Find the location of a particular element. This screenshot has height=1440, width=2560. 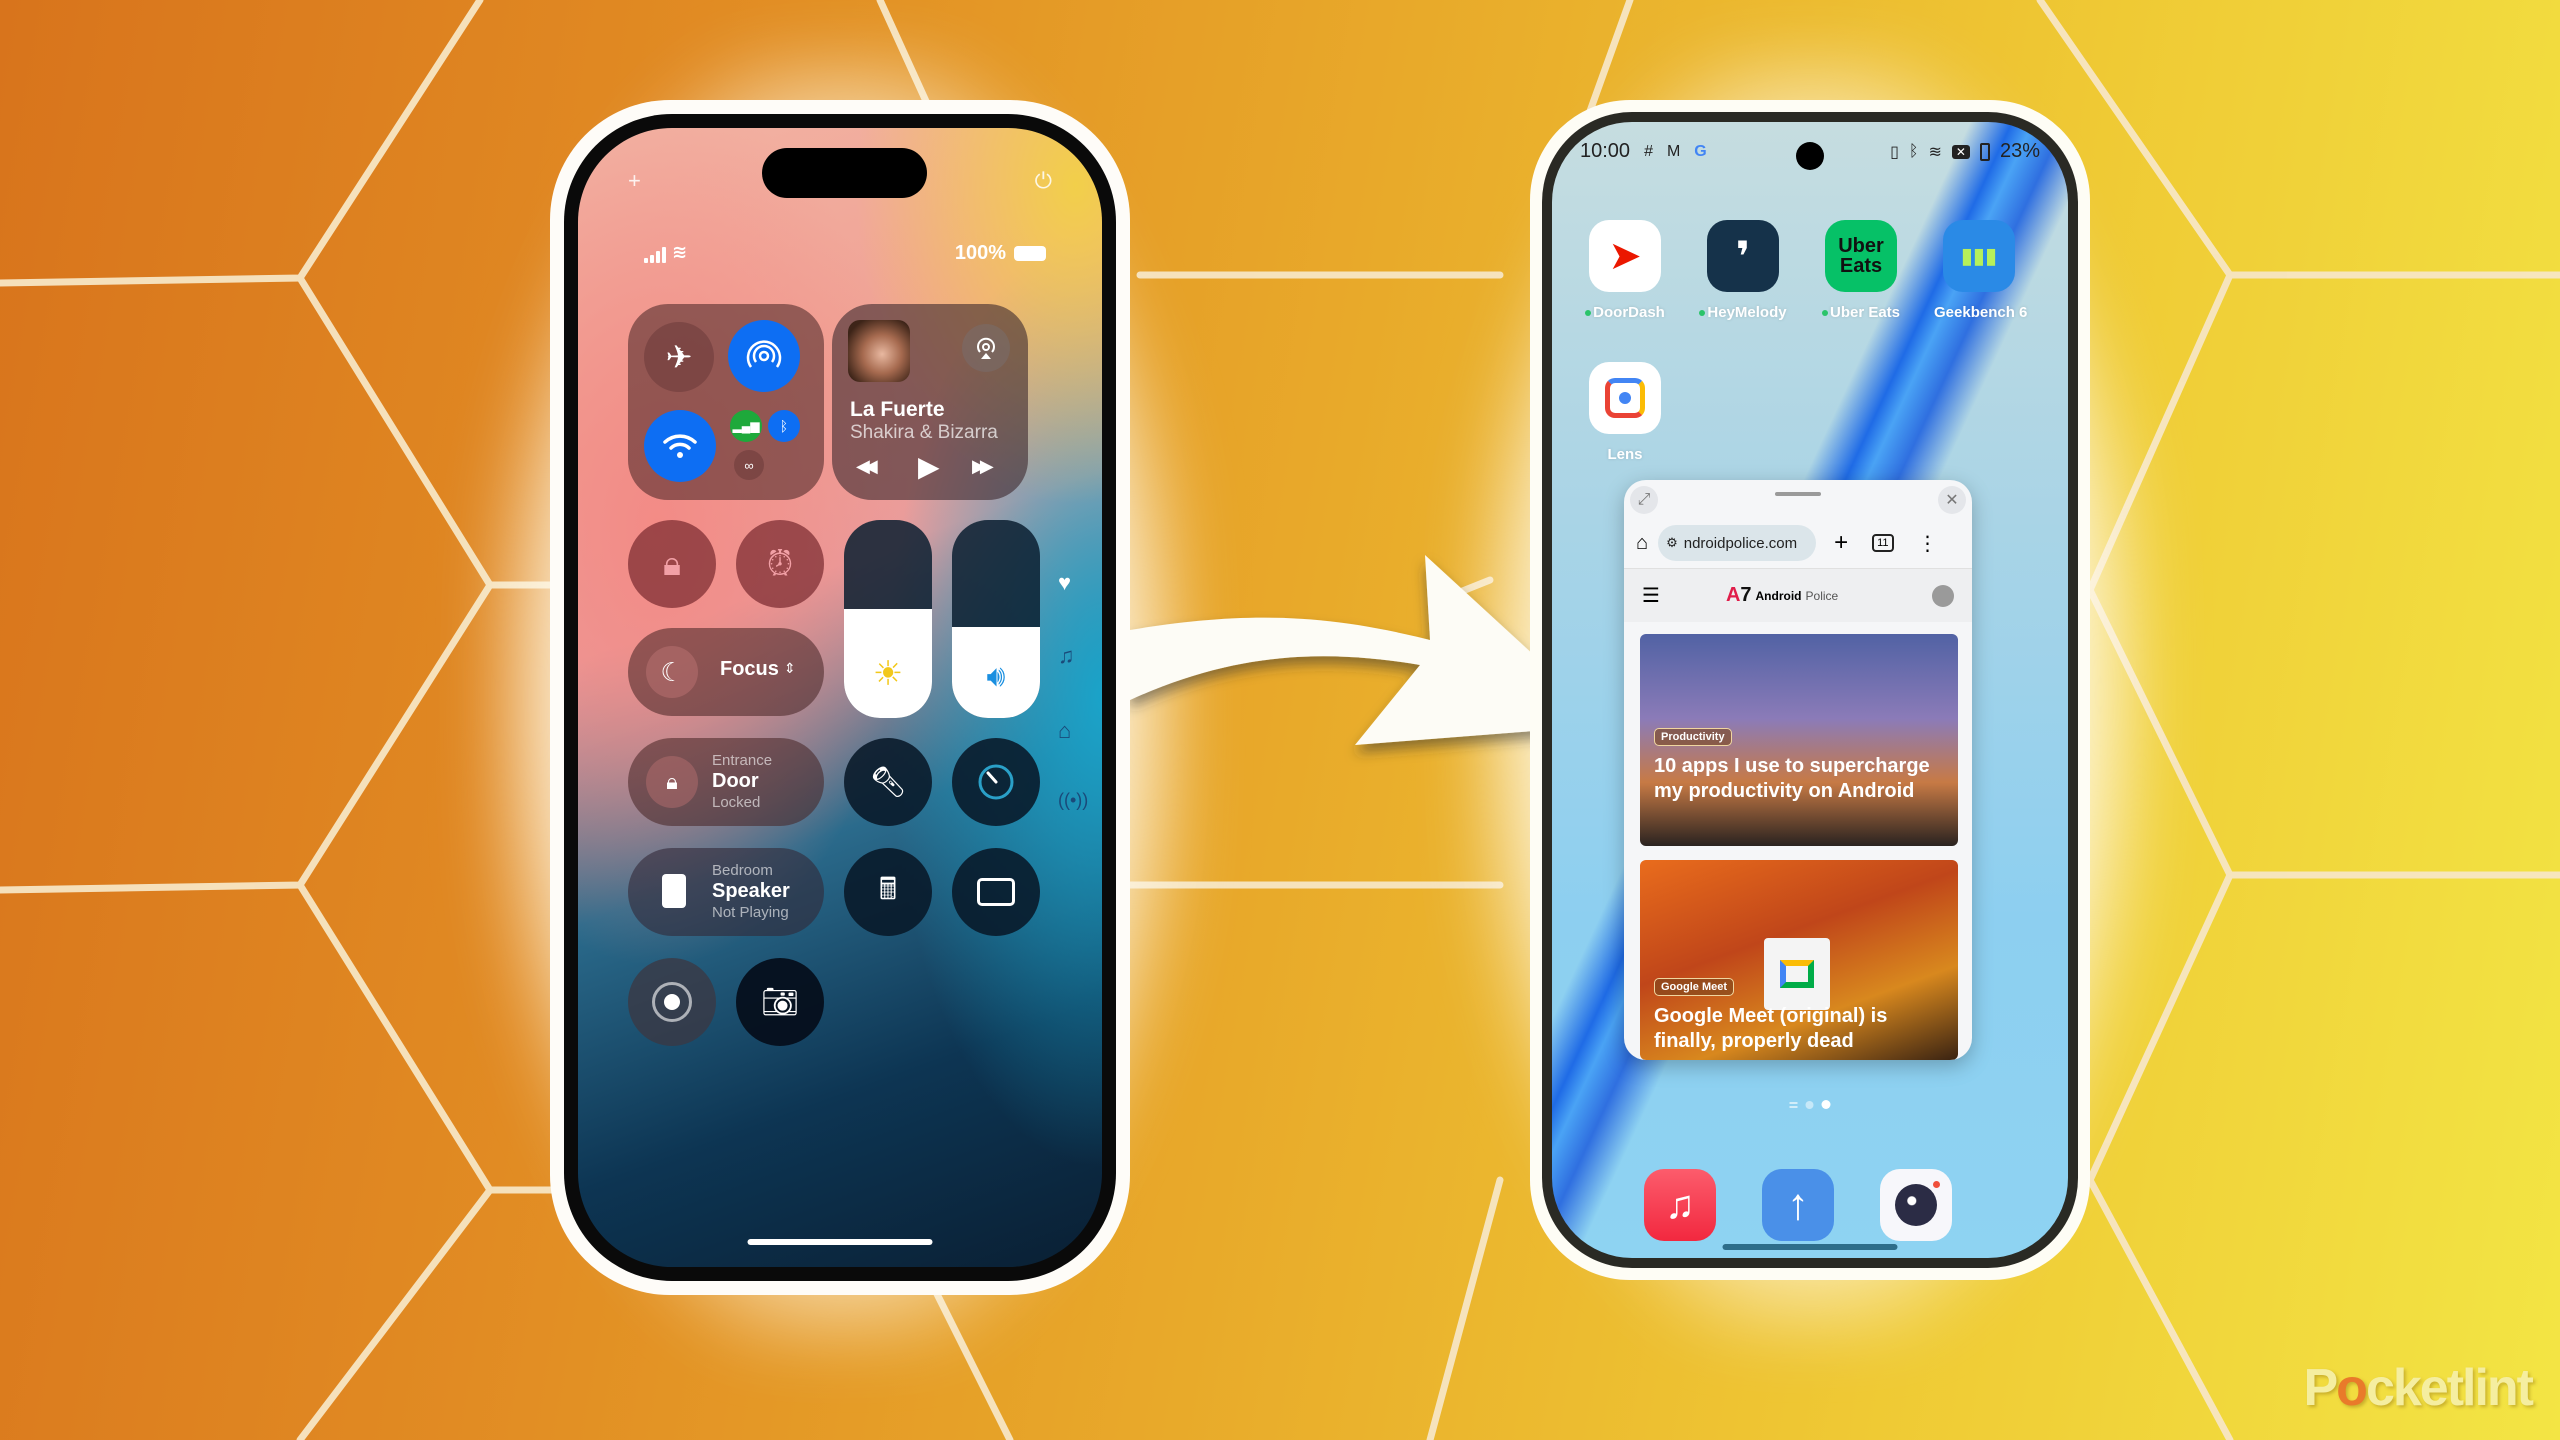

bluetooth-toggle: ᛒ is located at coordinates (784, 426).